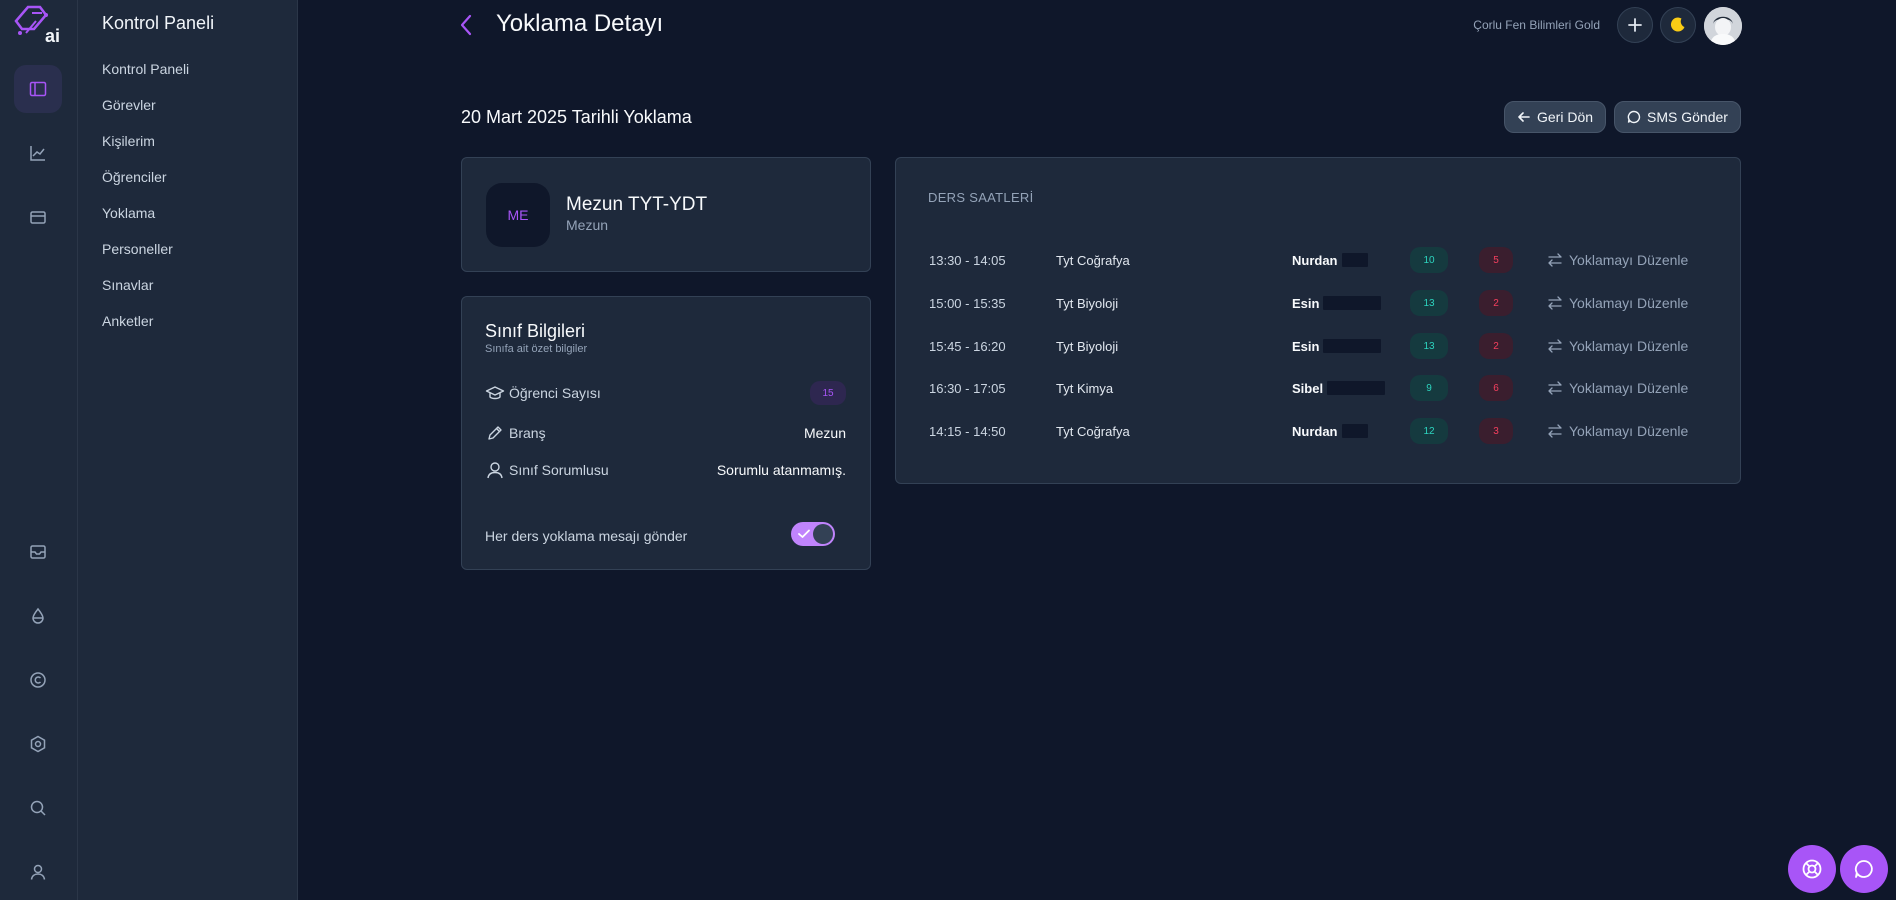 This screenshot has height=900, width=1896. I want to click on sidebar-item-tasks: Görevler, so click(129, 105).